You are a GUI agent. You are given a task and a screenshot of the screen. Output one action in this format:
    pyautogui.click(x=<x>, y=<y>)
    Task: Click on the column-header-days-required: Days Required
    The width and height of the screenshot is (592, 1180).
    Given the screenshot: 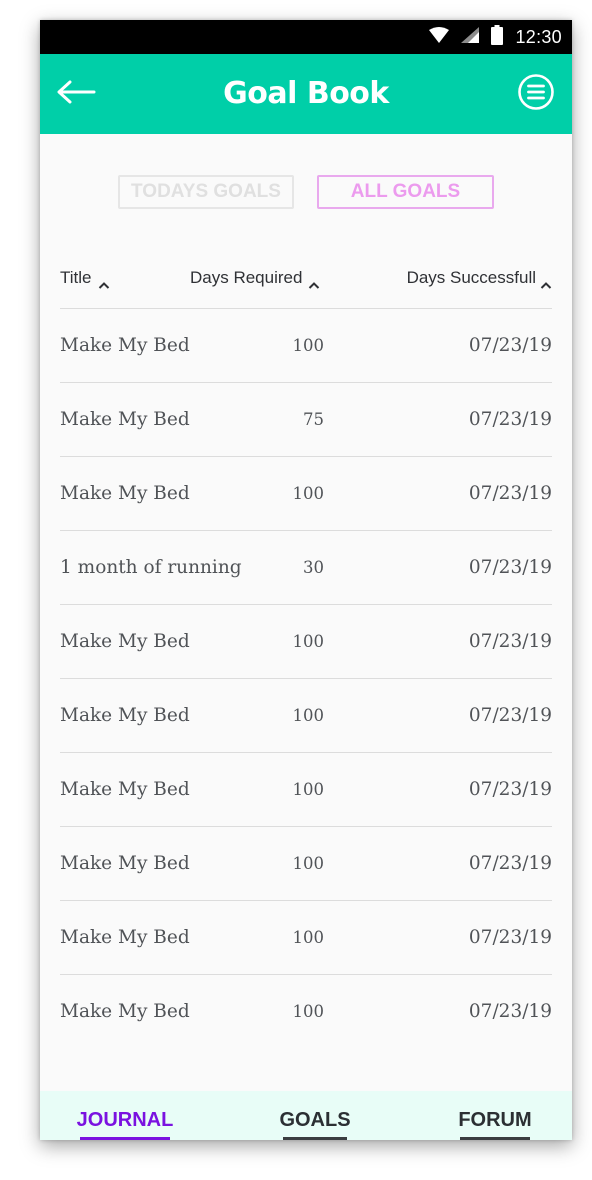 What is the action you would take?
    pyautogui.click(x=255, y=278)
    